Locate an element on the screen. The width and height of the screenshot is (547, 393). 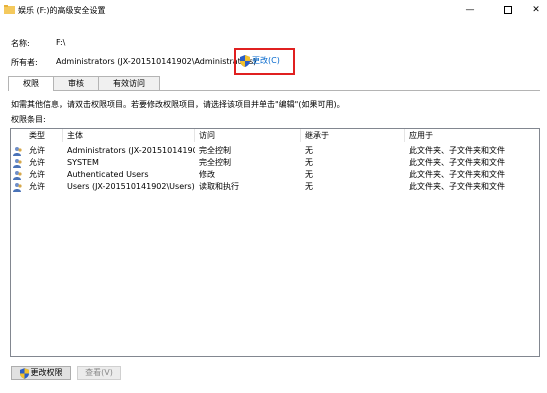
change-permissions-label: 更改权限 is located at coordinates (46, 372).